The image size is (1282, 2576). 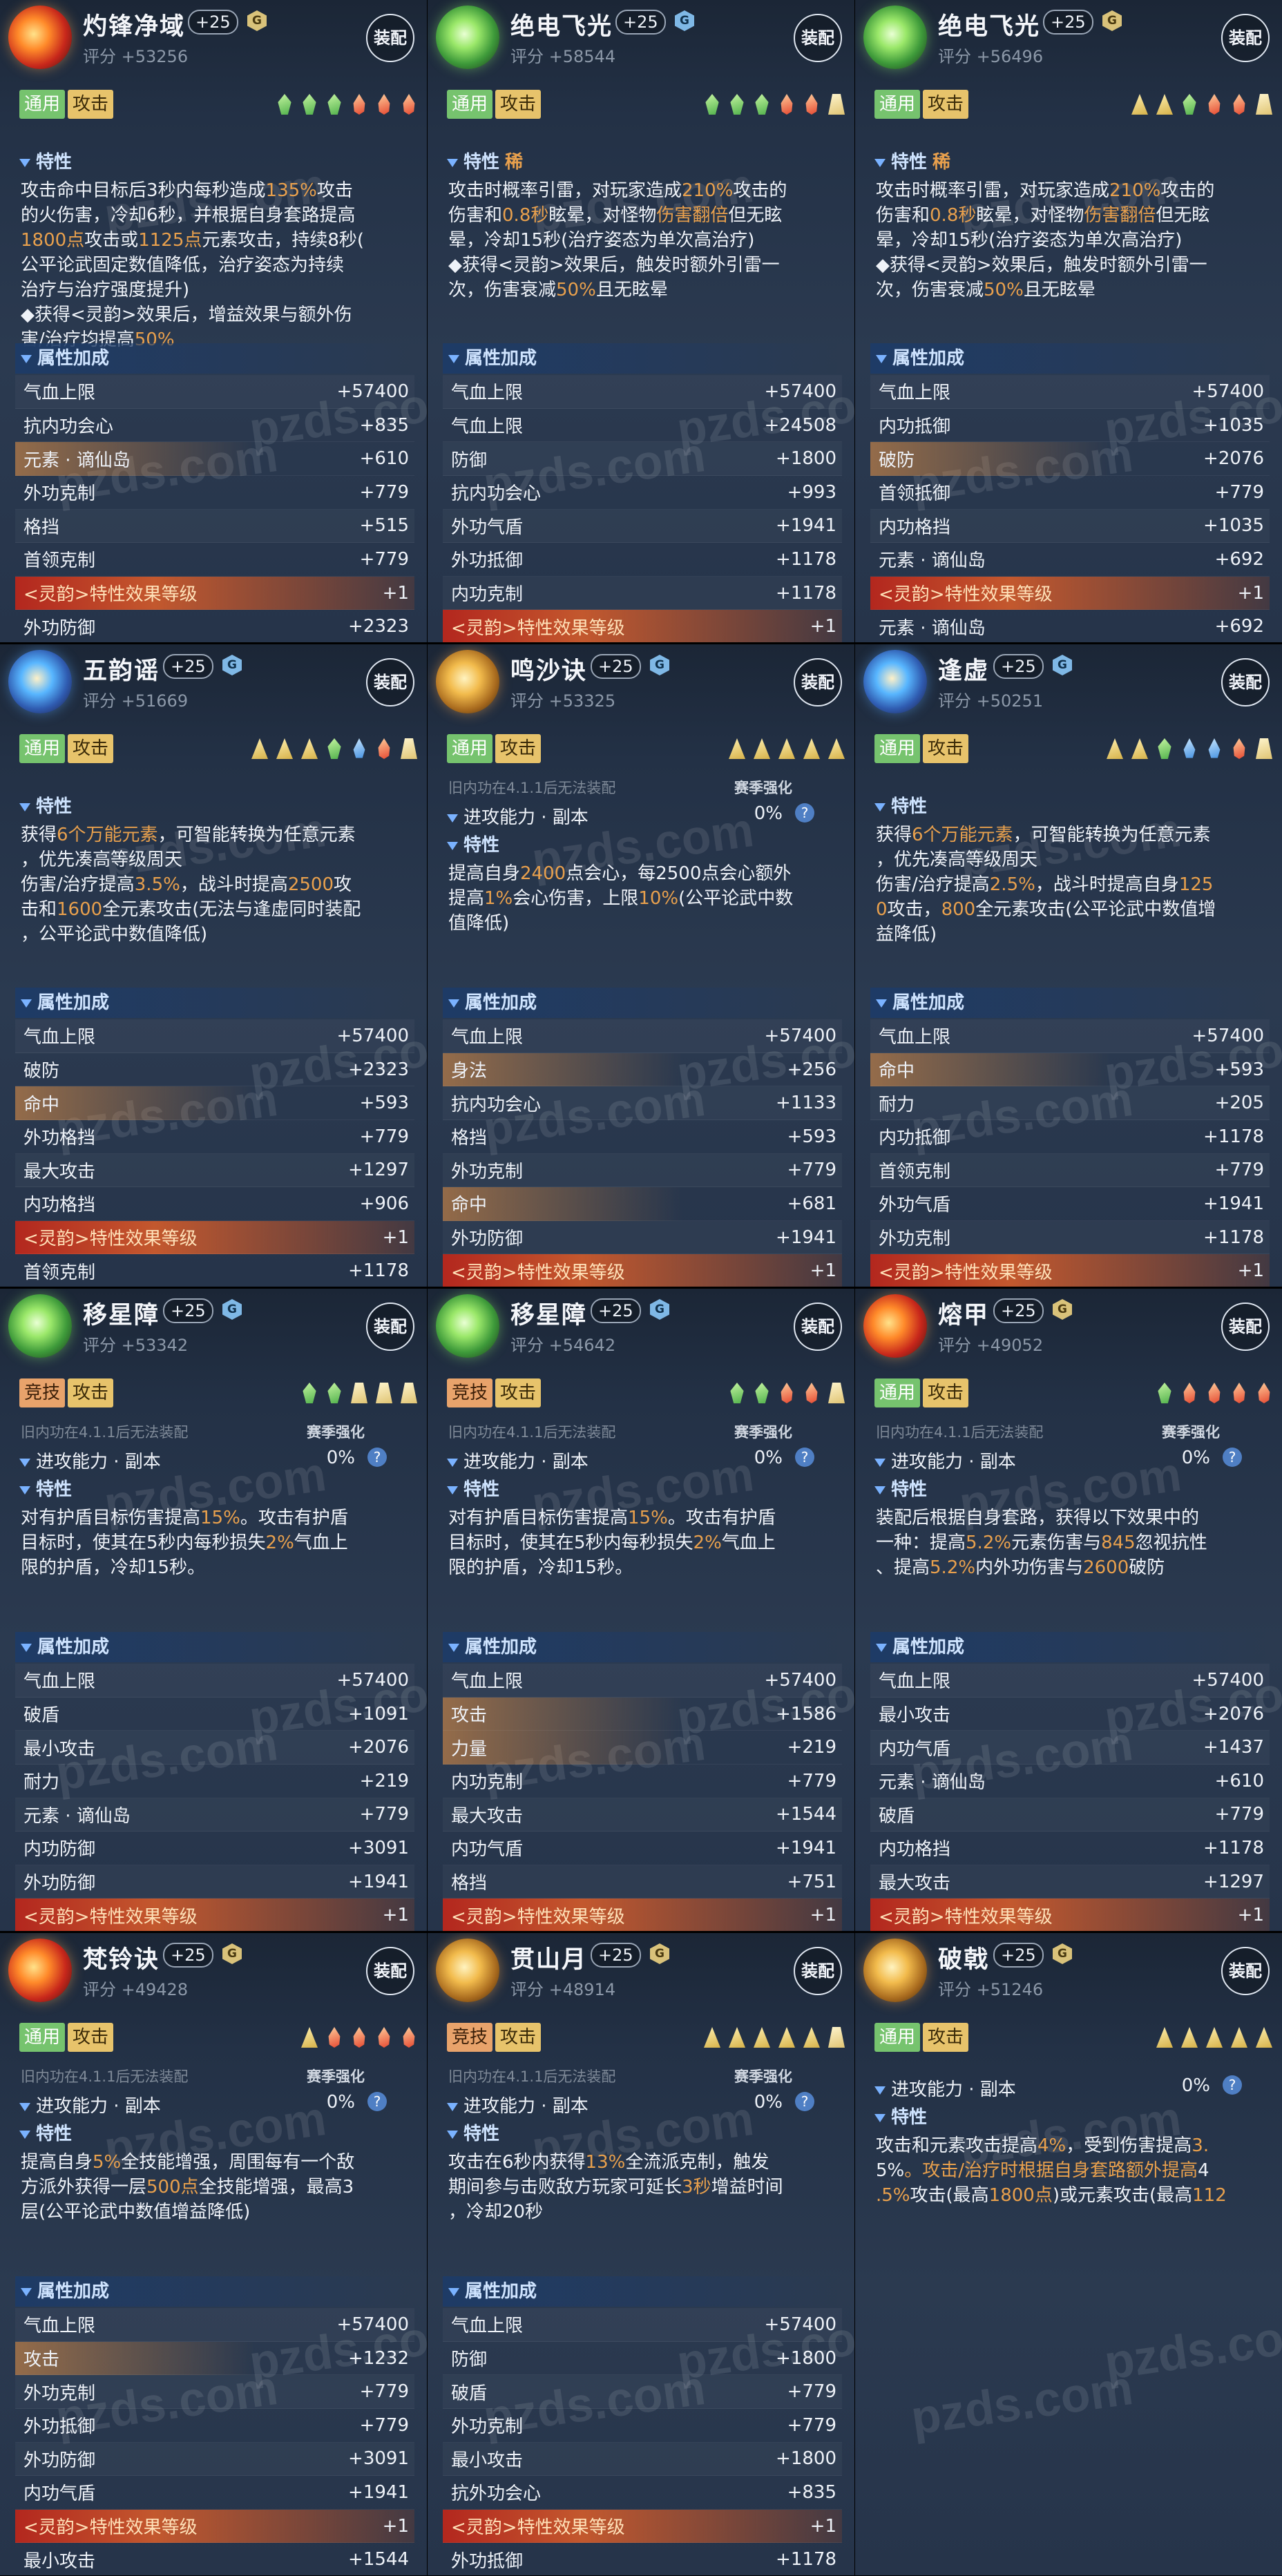 I want to click on highlight-value: 5.2%, so click(x=989, y=1542).